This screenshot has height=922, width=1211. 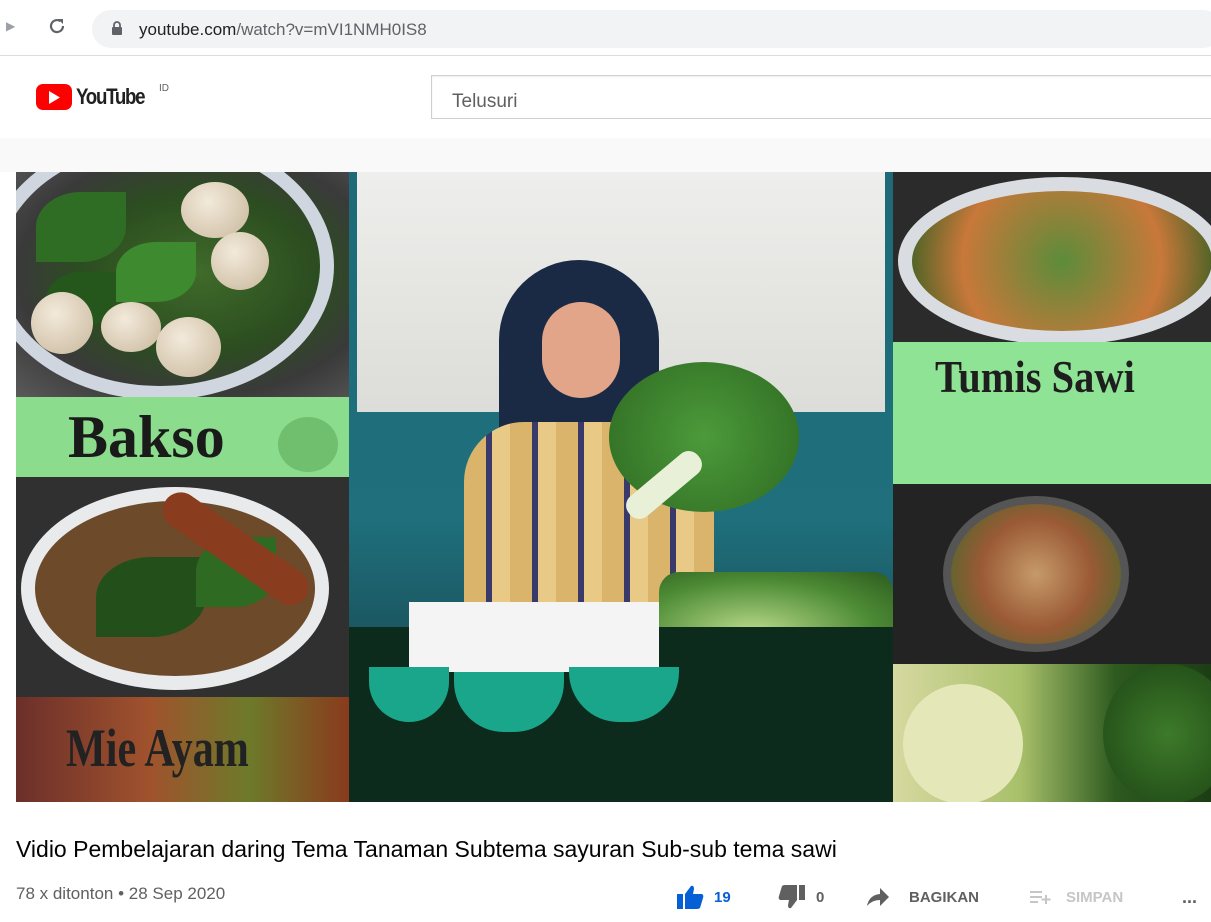 I want to click on like-count: 19, so click(x=722, y=897).